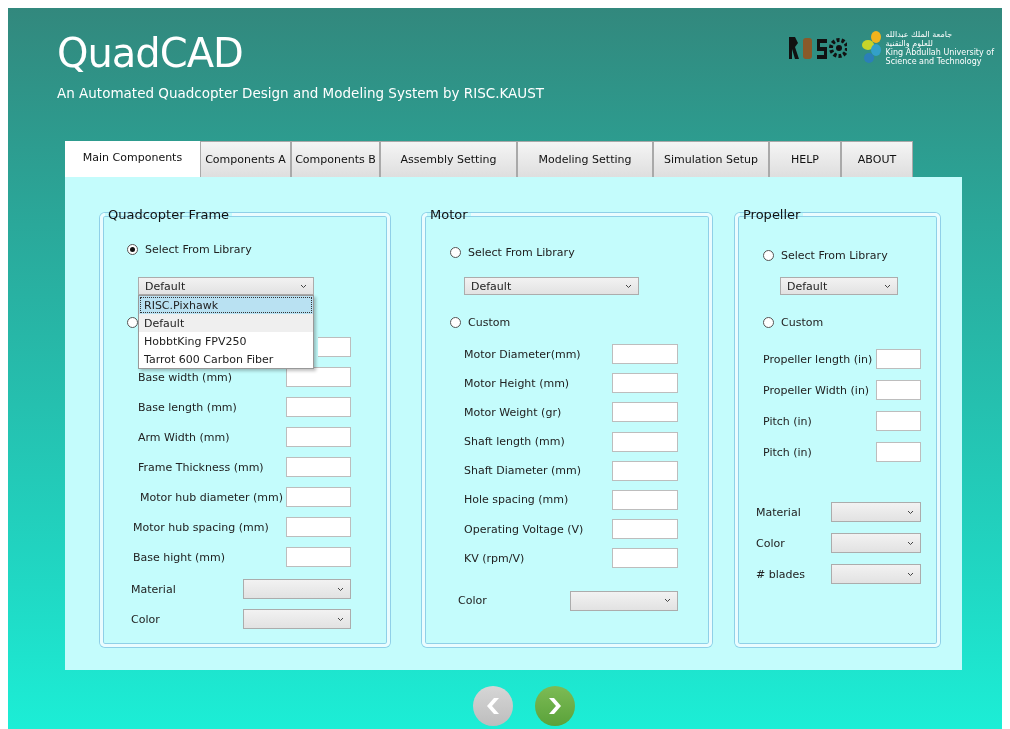  I want to click on field-label: Base width (mm), so click(185, 377).